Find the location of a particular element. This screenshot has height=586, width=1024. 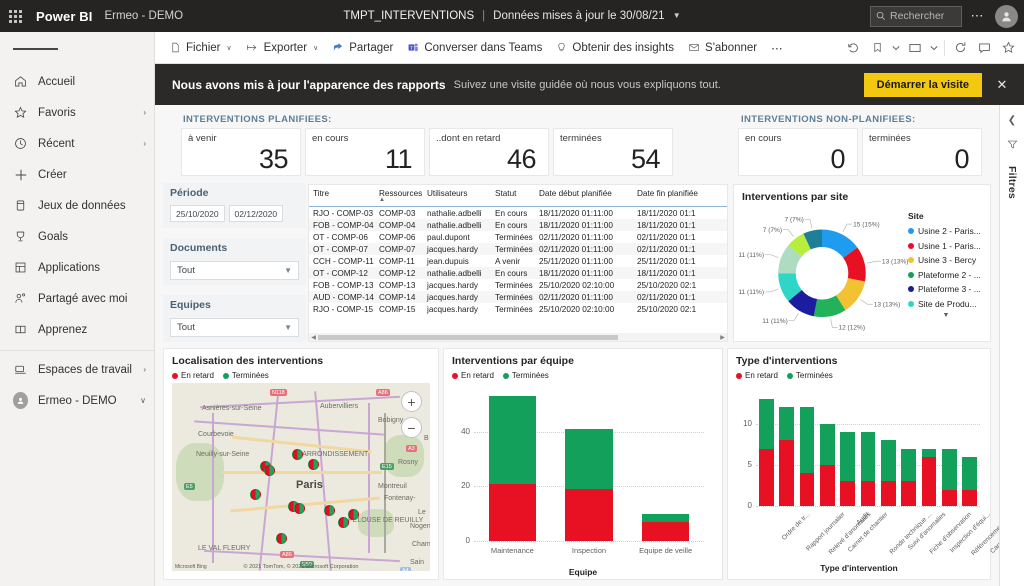

map-zoom-out-button: − is located at coordinates (411, 427).